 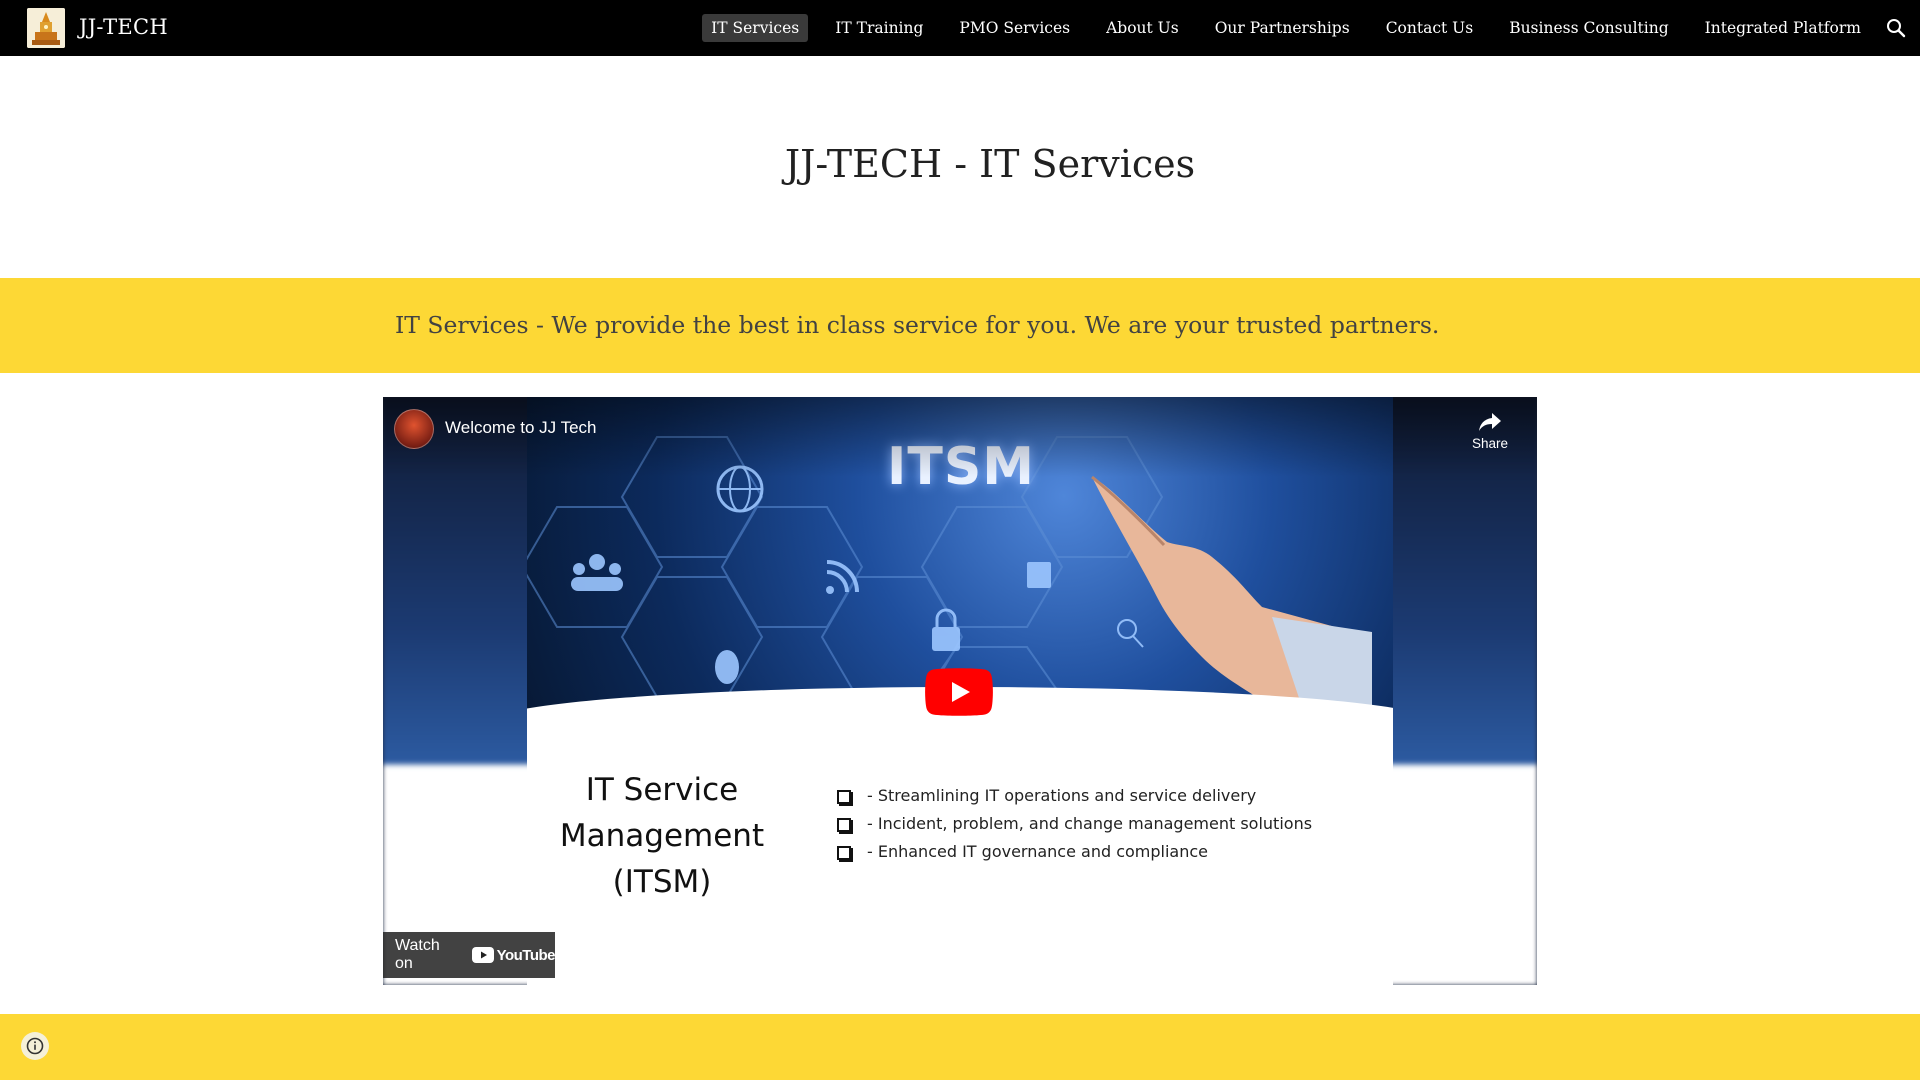 I want to click on pointing-hand-image, so click(x=1231, y=591).